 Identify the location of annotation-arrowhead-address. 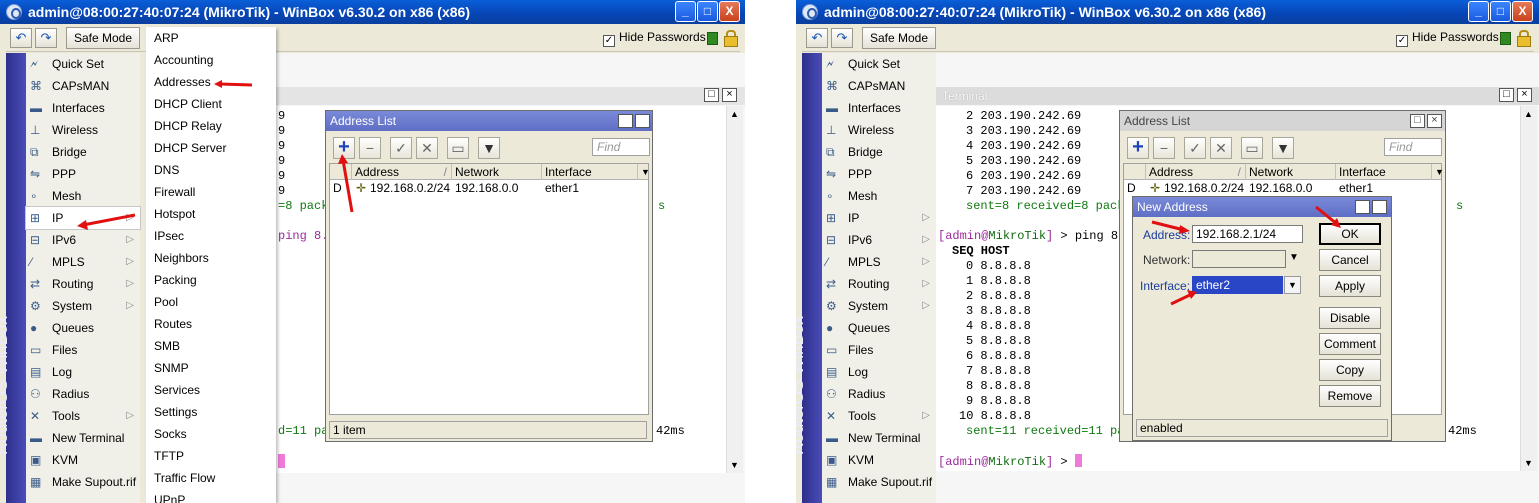
(1184, 229).